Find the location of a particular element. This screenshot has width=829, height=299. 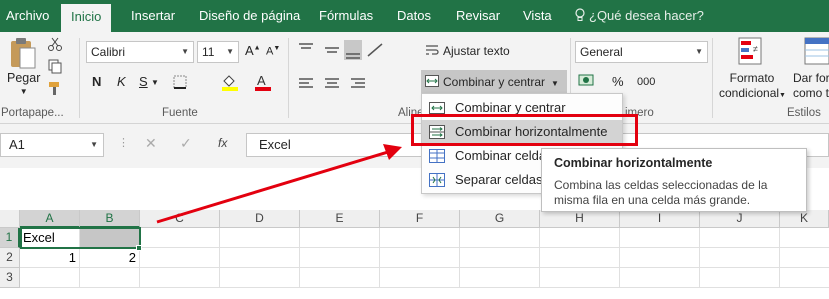

selection-outline is located at coordinates (80, 238).